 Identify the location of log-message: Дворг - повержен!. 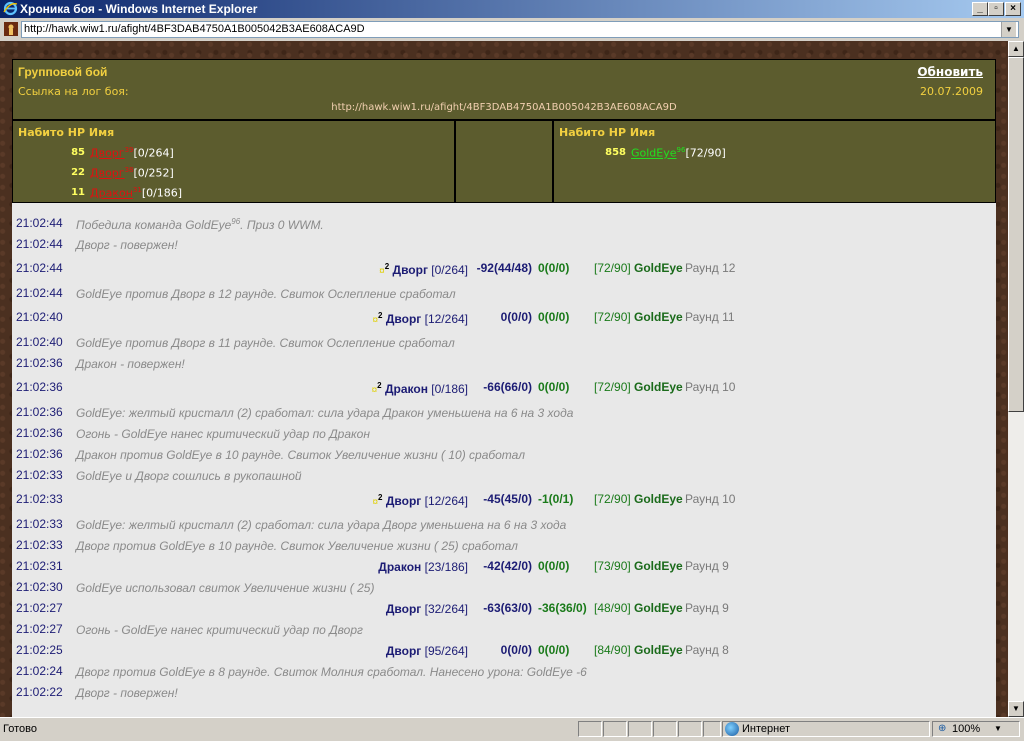
(127, 693).